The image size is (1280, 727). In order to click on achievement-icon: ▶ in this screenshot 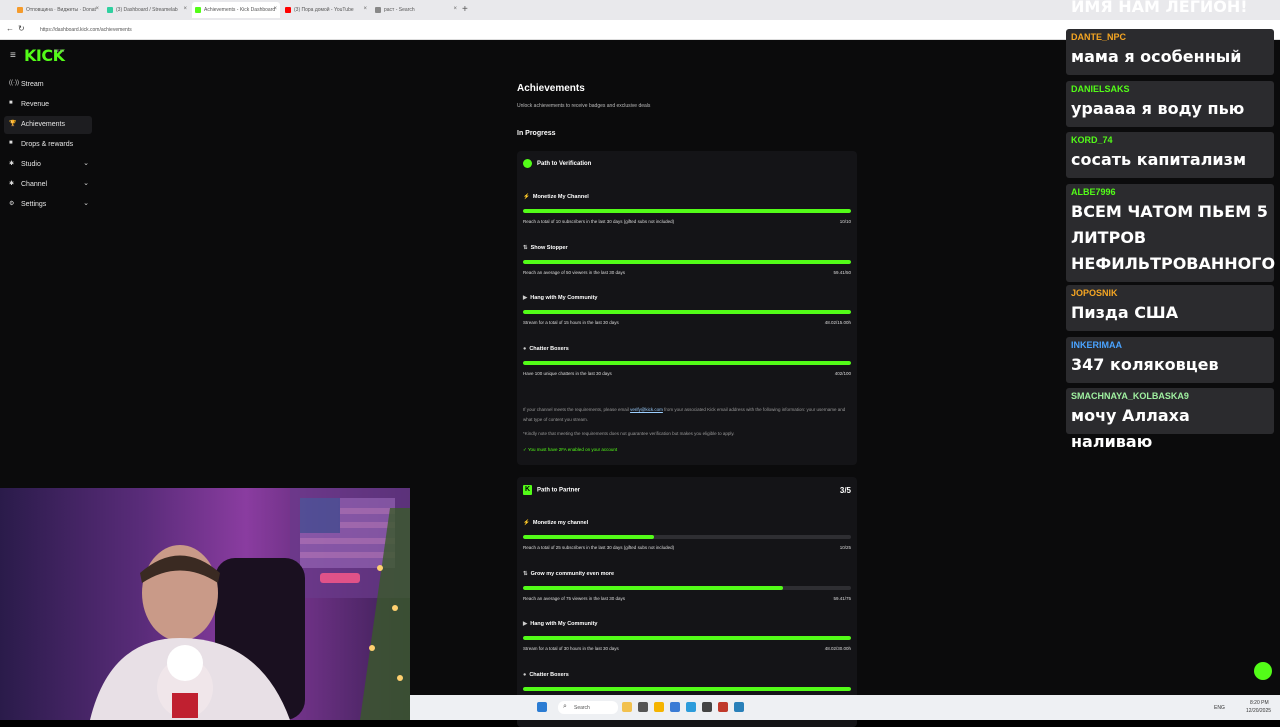, I will do `click(525, 298)`.